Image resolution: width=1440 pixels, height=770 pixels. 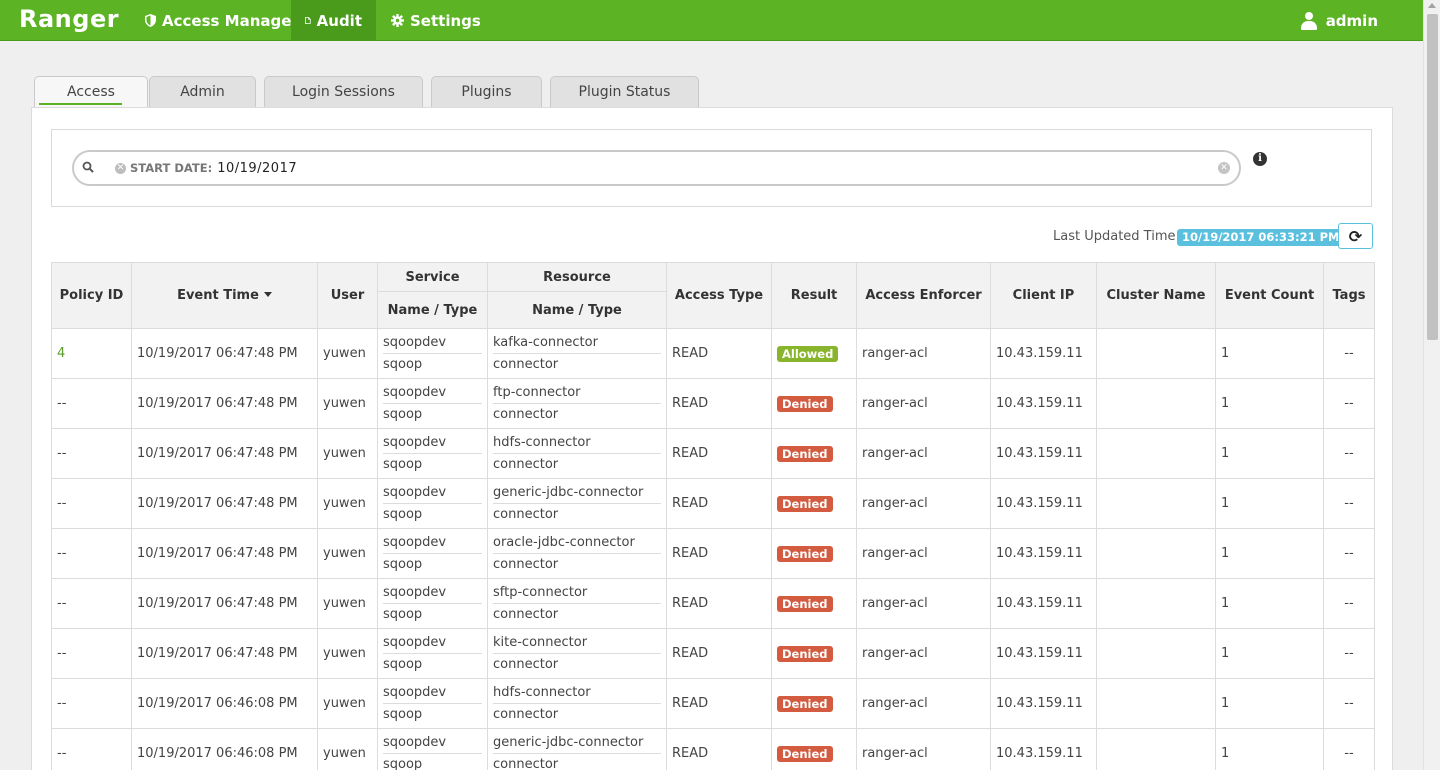 I want to click on gear-icon, so click(x=397, y=20).